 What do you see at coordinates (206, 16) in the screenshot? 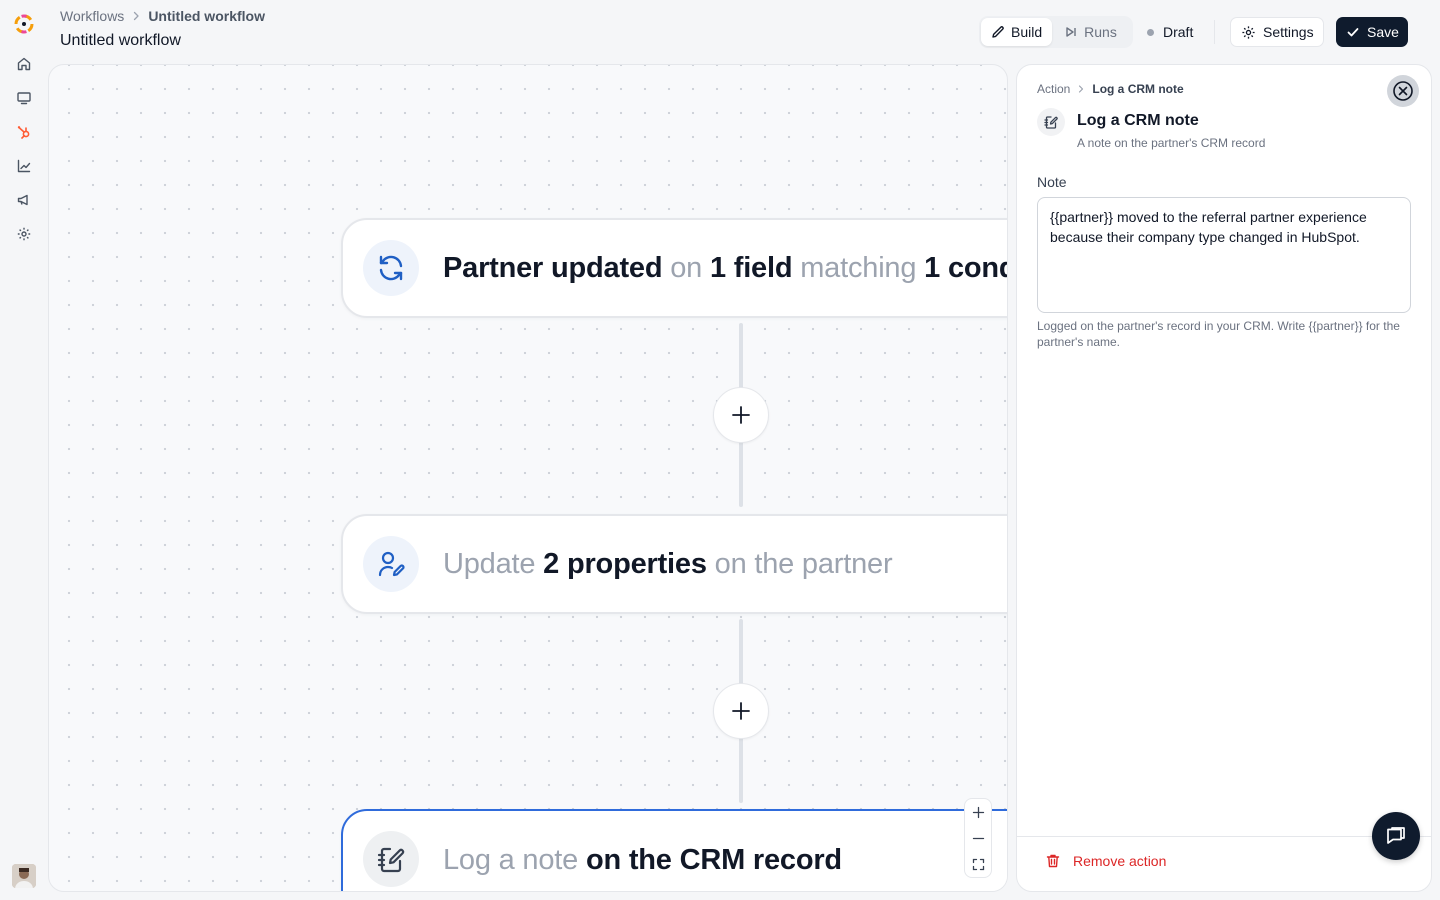
I see `breadcrumb-current: Untitled workflow` at bounding box center [206, 16].